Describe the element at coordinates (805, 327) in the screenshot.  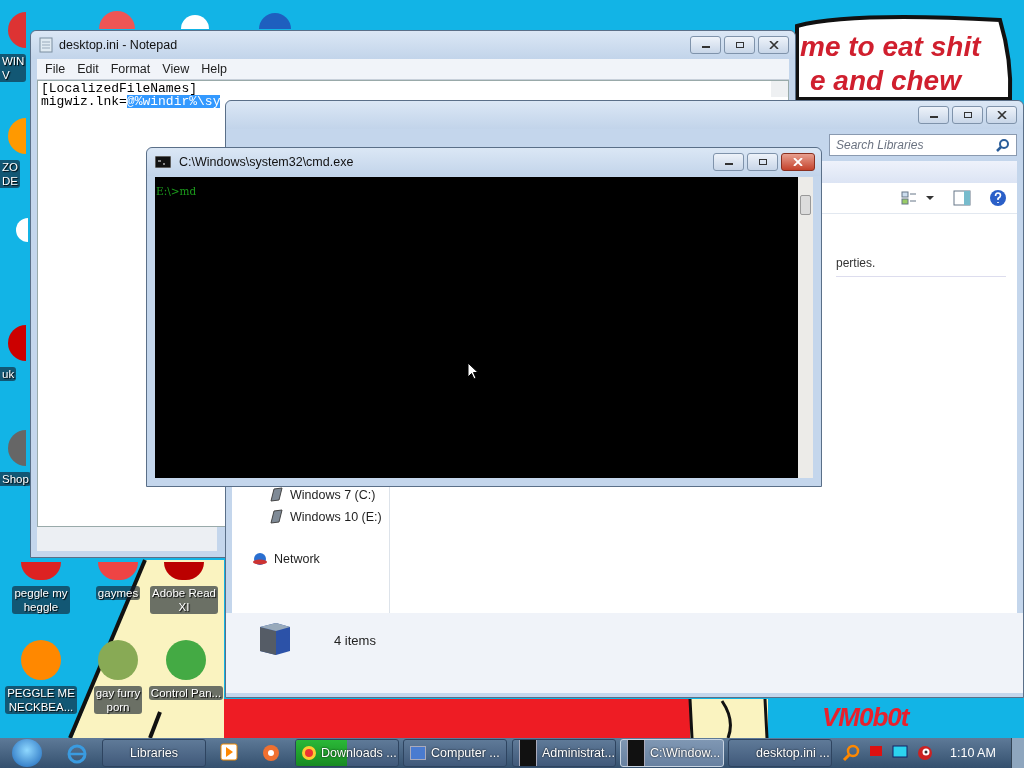
I see `scrollbar` at that location.